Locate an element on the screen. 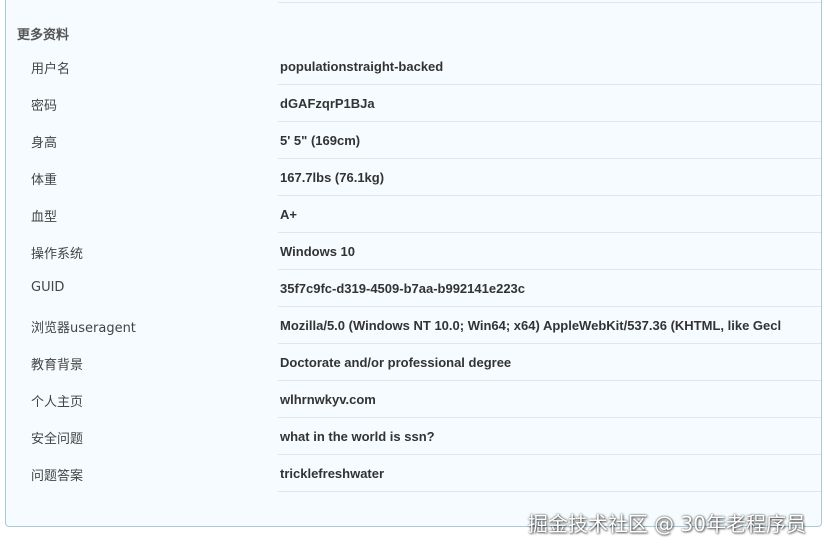 The width and height of the screenshot is (824, 552). info-value: populationstraight-backed is located at coordinates (362, 66).